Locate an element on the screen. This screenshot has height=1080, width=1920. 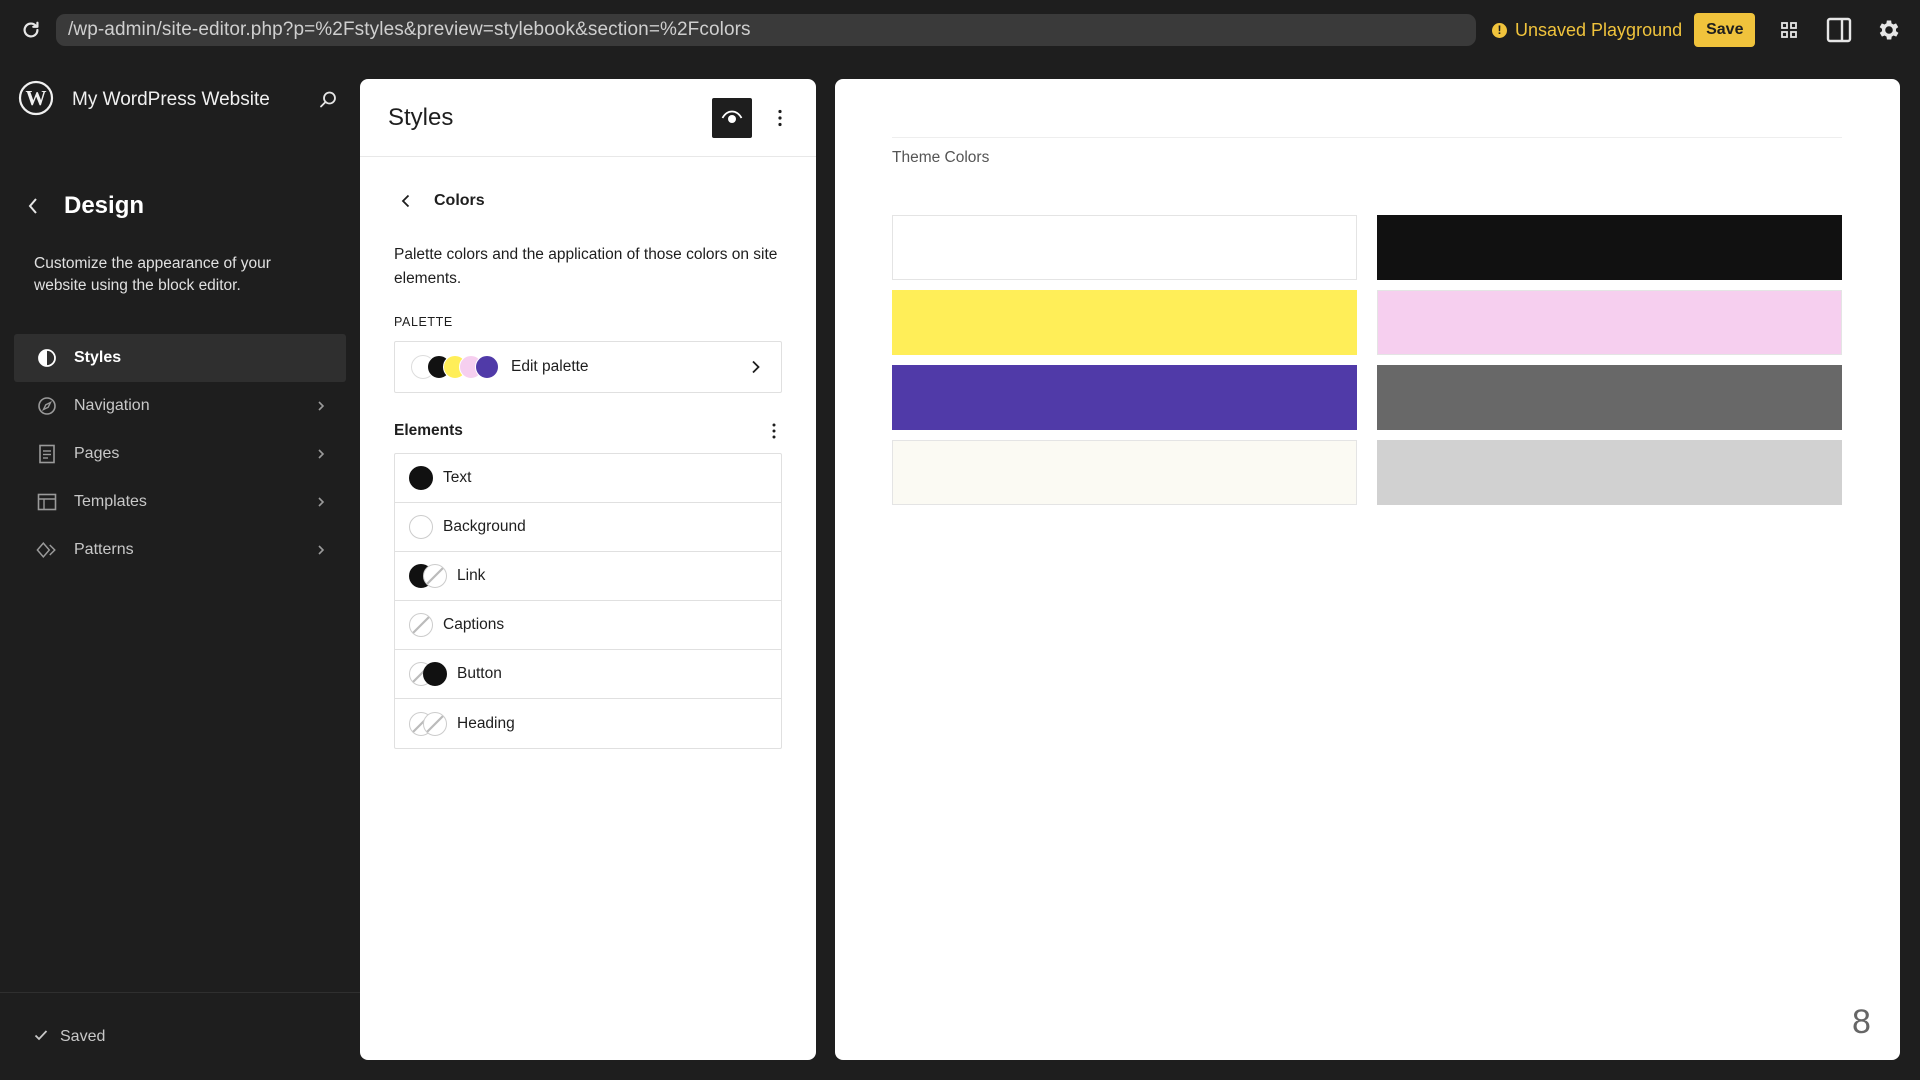
element-label: Background is located at coordinates (484, 526).